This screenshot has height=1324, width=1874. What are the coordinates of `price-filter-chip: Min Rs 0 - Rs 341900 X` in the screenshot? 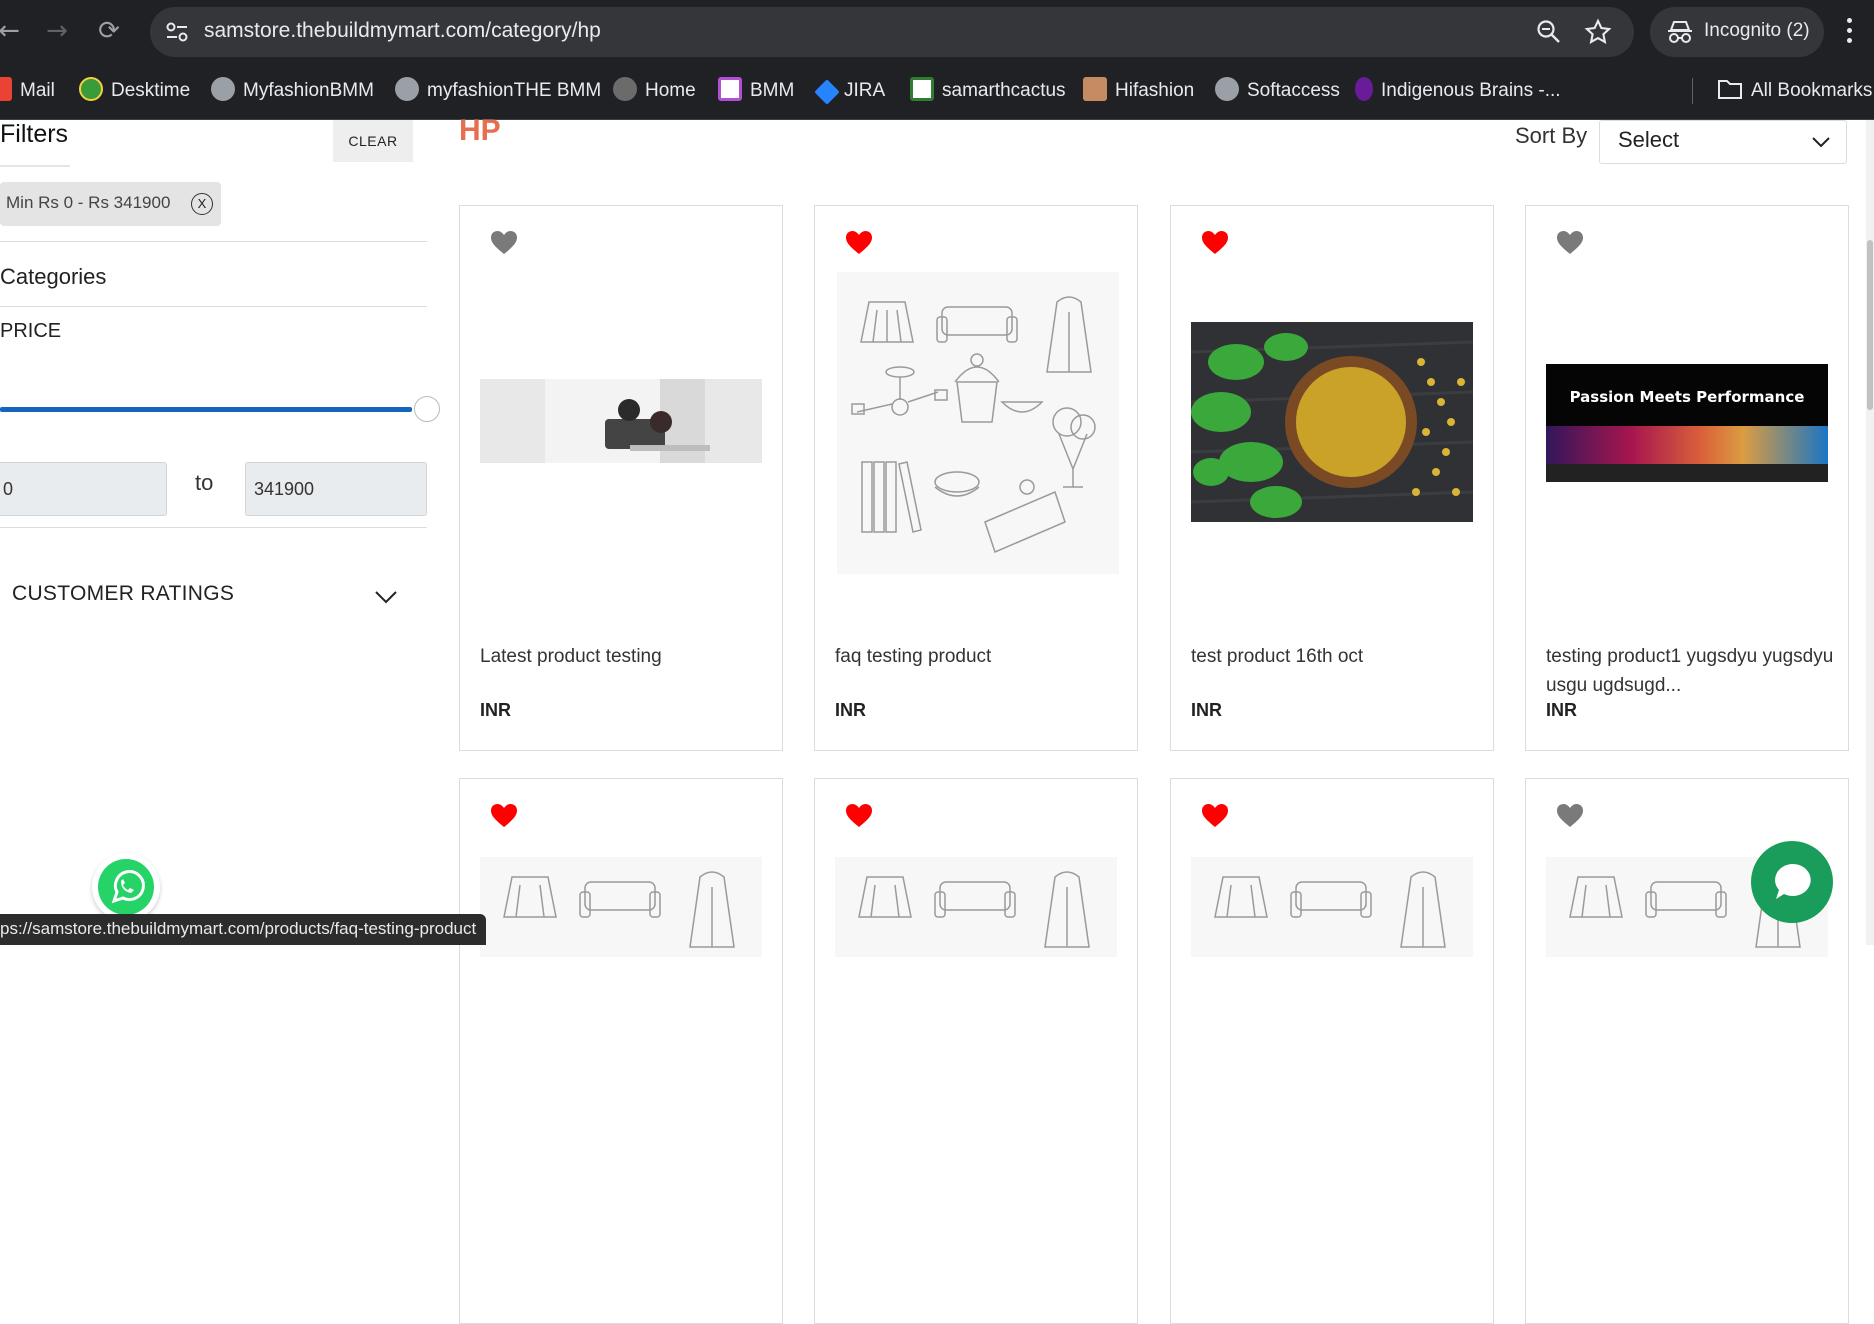 It's located at (110, 204).